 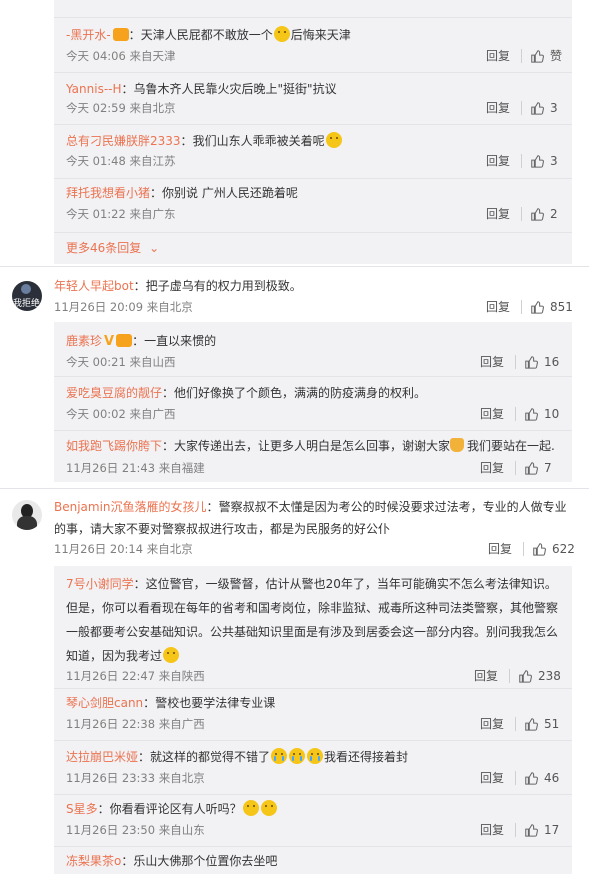 What do you see at coordinates (84, 341) in the screenshot?
I see `reply-author: 鹿素珍` at bounding box center [84, 341].